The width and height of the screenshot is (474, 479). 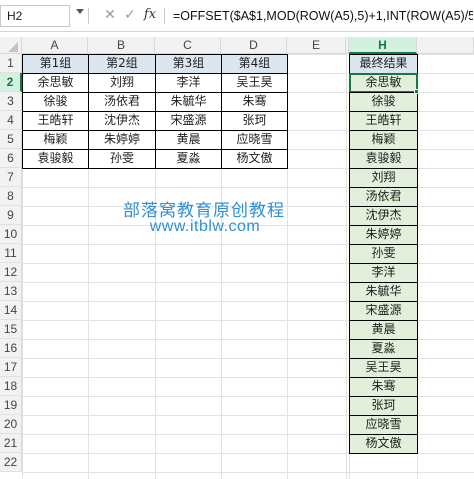 What do you see at coordinates (254, 102) in the screenshot?
I see `table-cell: 朱骞` at bounding box center [254, 102].